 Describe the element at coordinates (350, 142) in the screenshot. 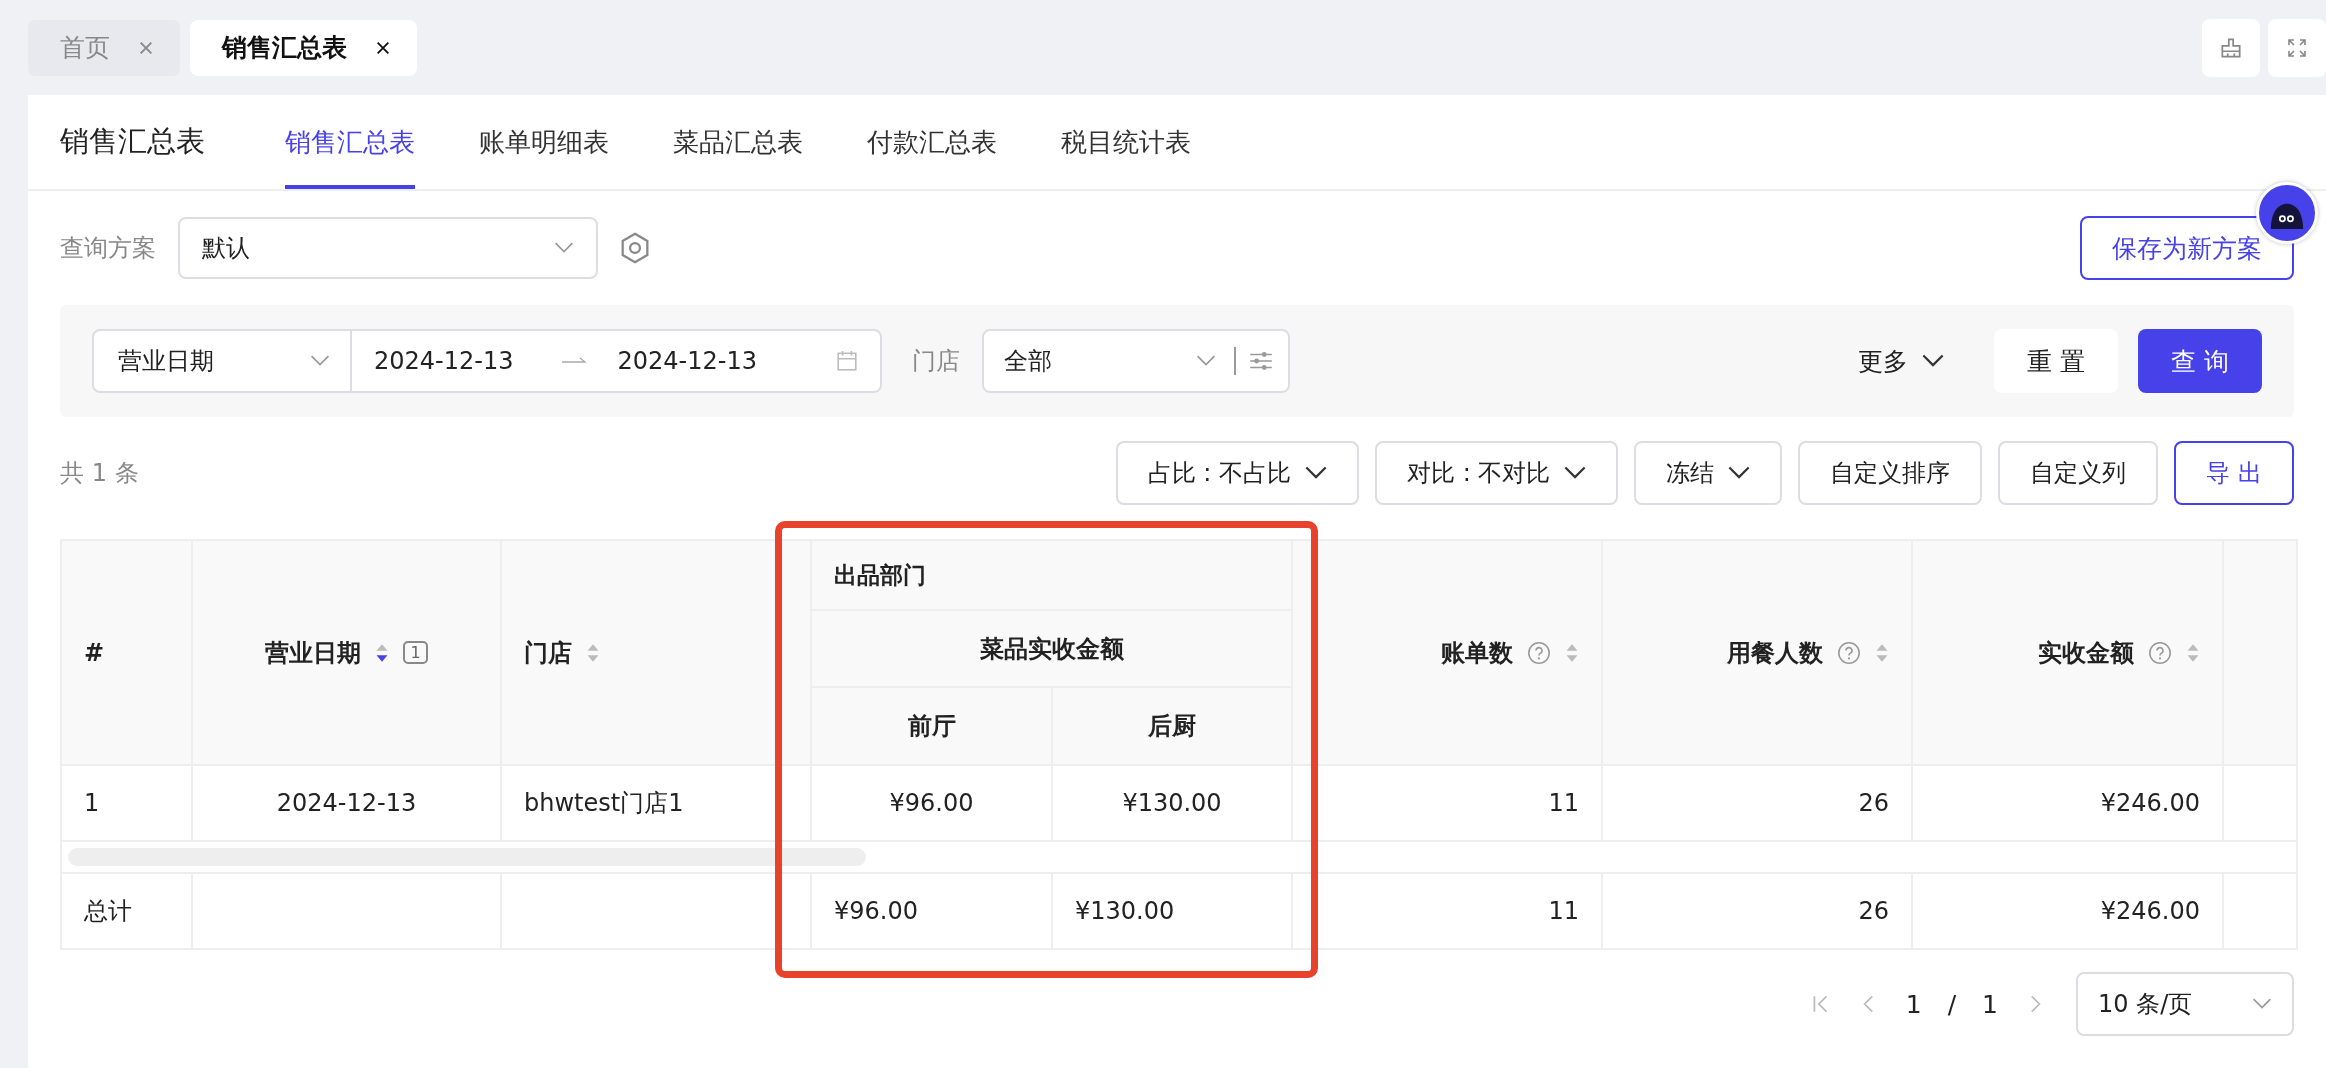

I see `report-tab: 销售汇总表` at that location.